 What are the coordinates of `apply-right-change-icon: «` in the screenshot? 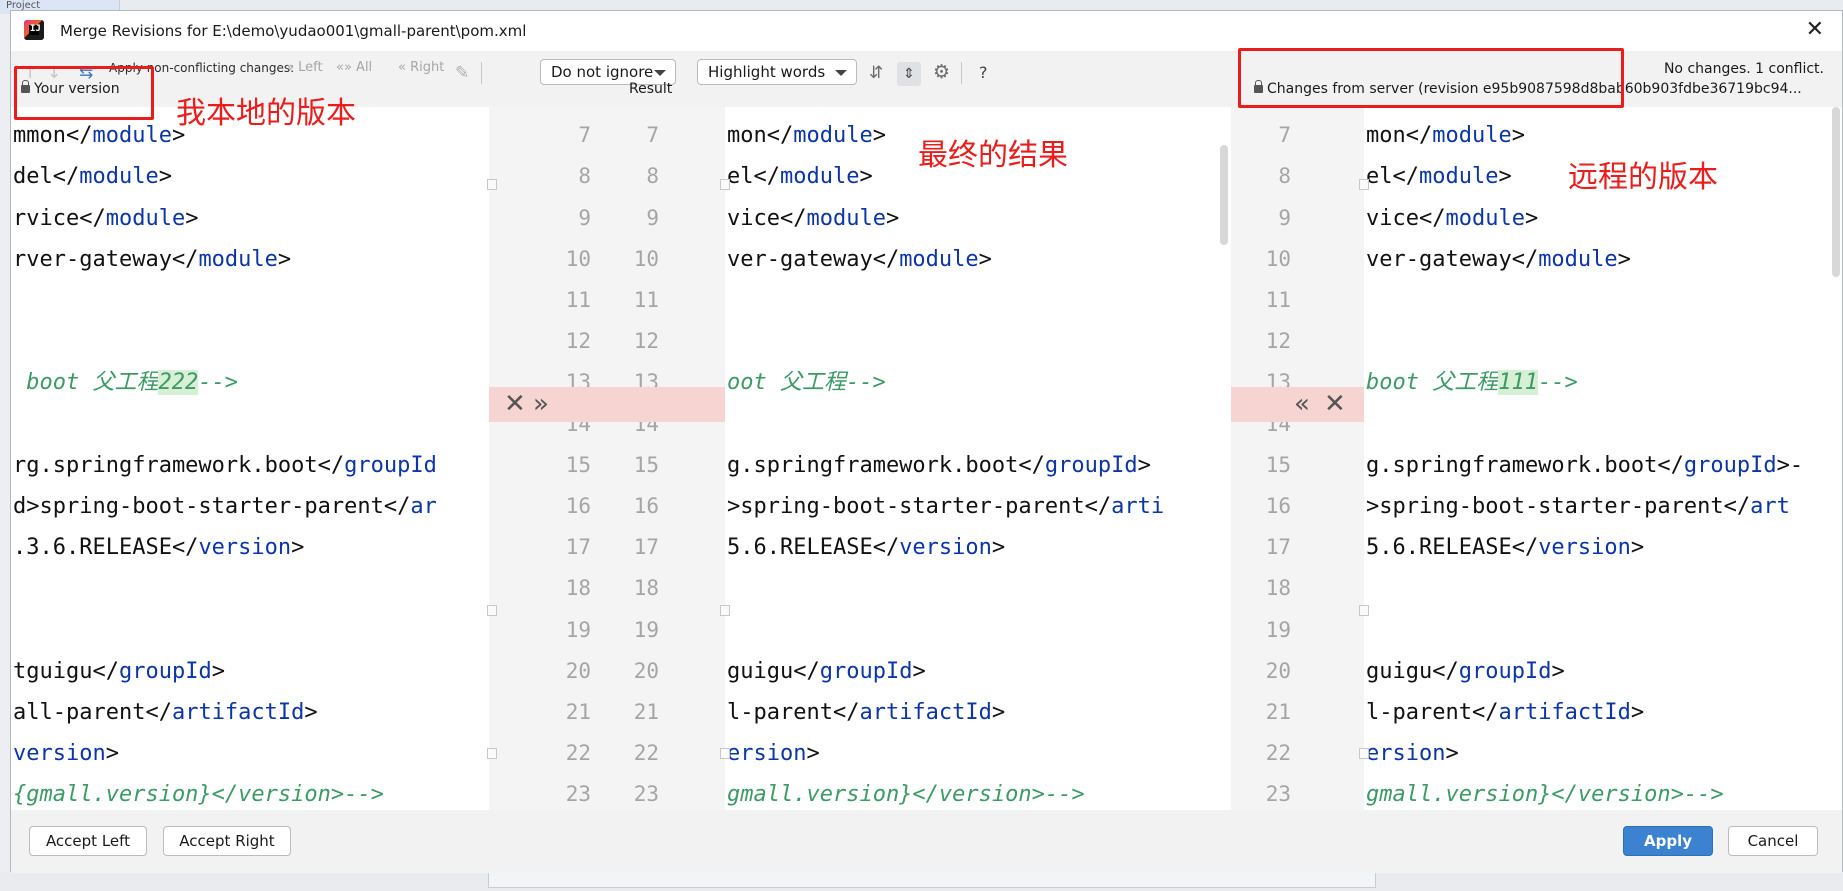 It's located at (1302, 404).